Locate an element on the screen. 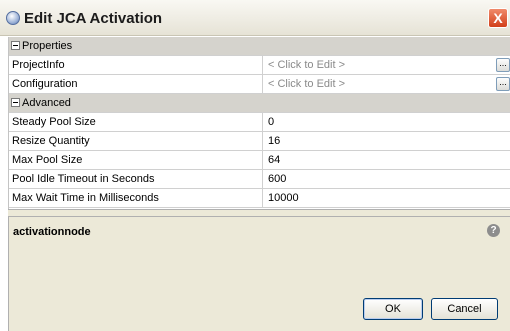 This screenshot has height=331, width=510. close-button: X is located at coordinates (498, 18).